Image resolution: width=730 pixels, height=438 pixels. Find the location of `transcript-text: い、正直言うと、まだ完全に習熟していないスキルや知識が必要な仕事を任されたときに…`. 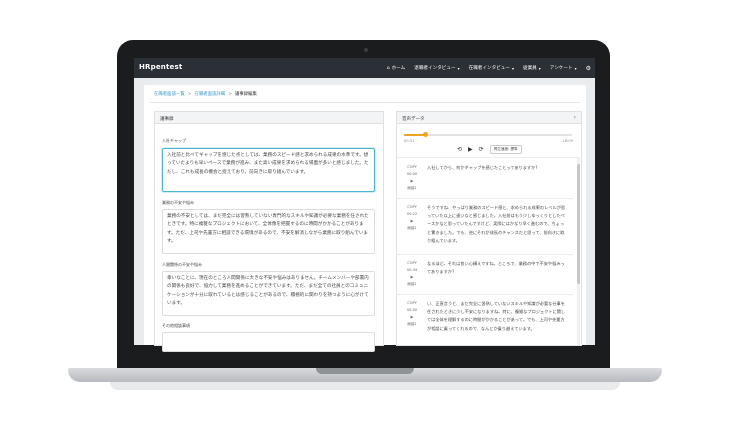

transcript-text: い、正直言うと、まだ完全に習熟していないスキルや知識が必要な仕事を任されたときに… is located at coordinates (496, 316).